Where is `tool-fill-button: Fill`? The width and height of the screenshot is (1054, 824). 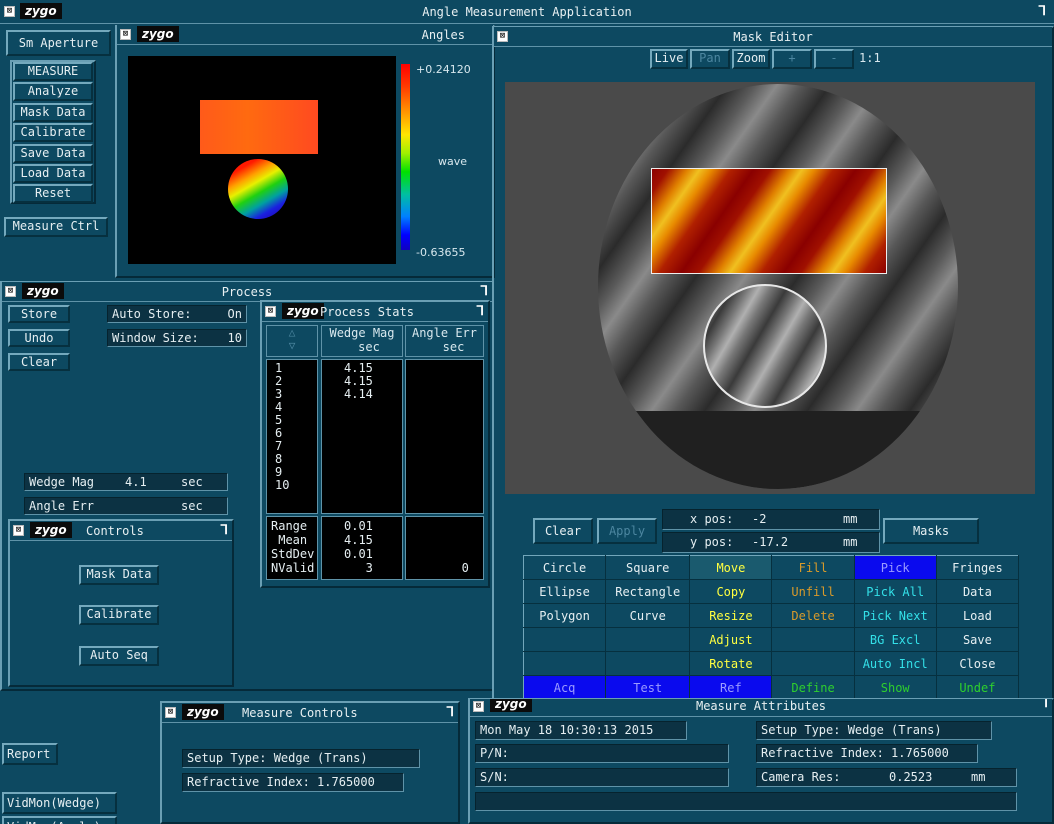 tool-fill-button: Fill is located at coordinates (813, 567).